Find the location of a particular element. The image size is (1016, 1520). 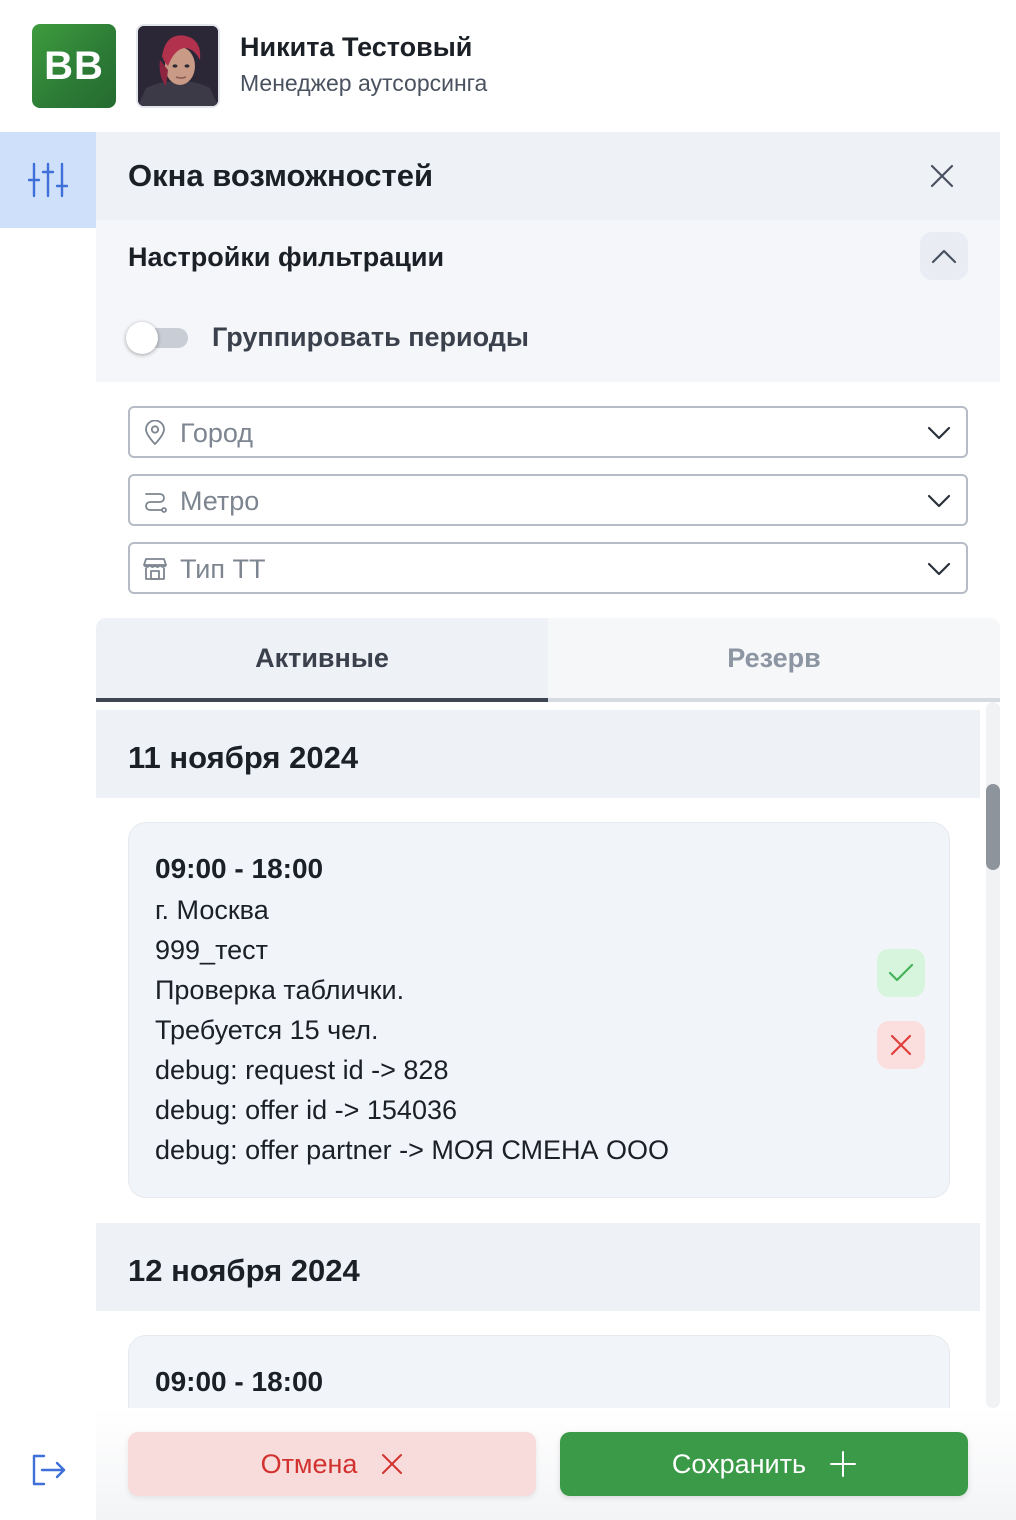

list-scrollbar is located at coordinates (993, 1055).